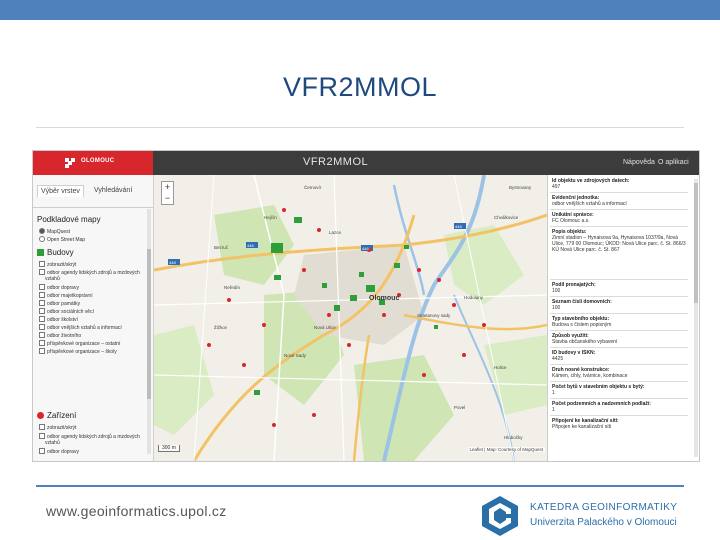 Image resolution: width=720 pixels, height=540 pixels. Describe the element at coordinates (62, 239) in the screenshot. I see `basemap-option-osm: Open Street Map` at that location.